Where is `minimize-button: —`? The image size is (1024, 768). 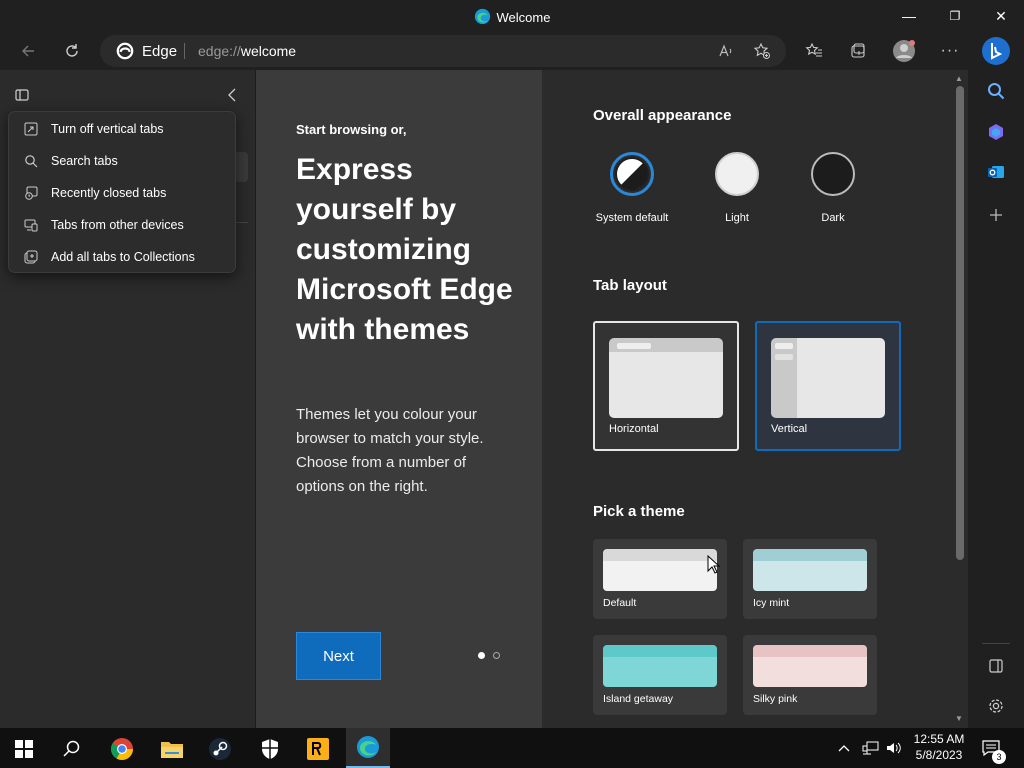
minimize-button: — is located at coordinates (909, 16).